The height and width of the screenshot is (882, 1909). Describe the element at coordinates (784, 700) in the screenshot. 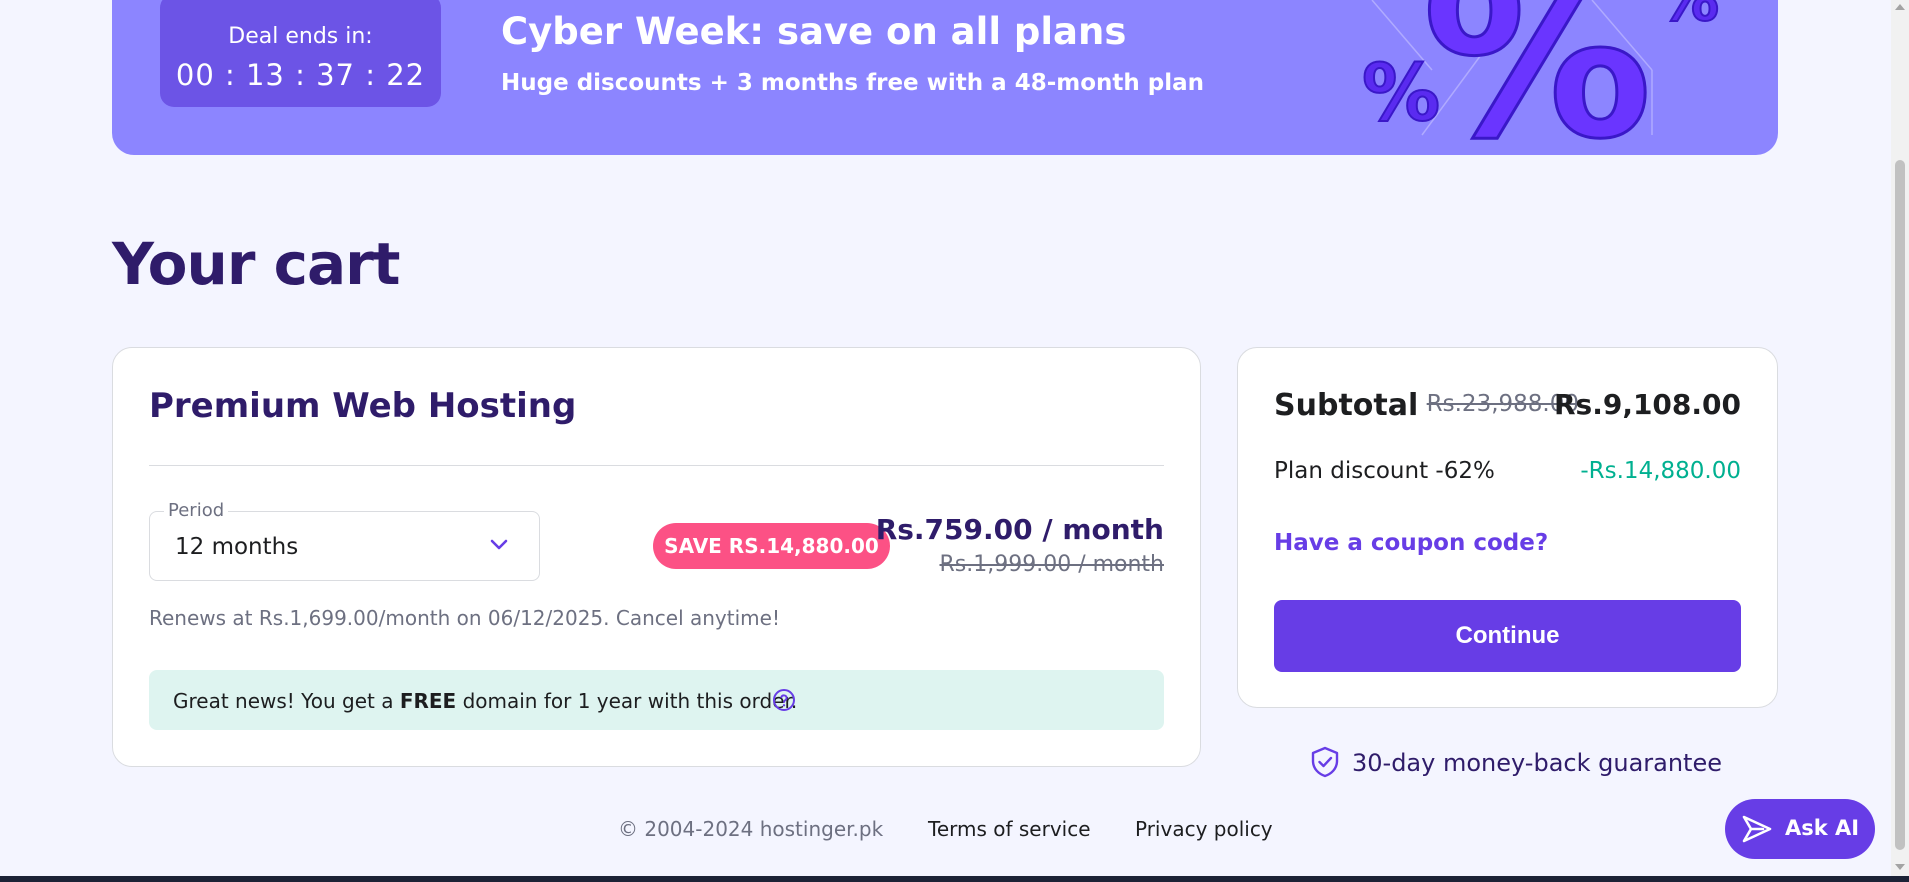

I see `question-icon` at that location.